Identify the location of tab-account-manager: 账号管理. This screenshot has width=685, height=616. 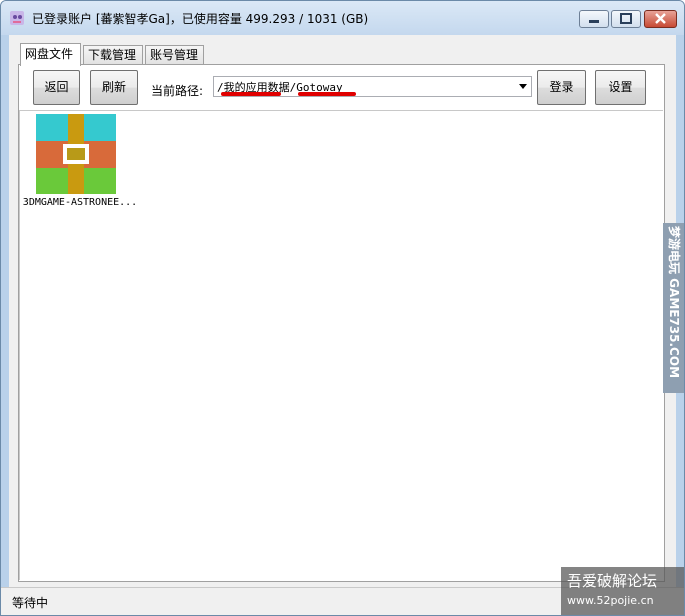
(174, 54).